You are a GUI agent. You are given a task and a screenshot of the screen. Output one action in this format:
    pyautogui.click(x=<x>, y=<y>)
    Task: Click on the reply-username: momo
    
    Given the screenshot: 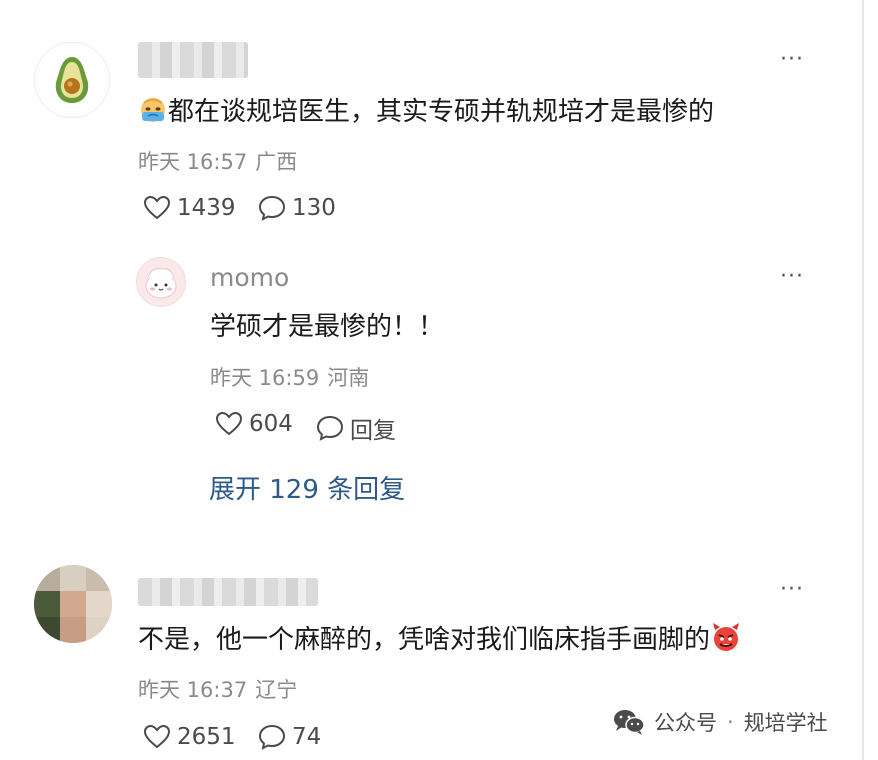 What is the action you would take?
    pyautogui.click(x=249, y=278)
    